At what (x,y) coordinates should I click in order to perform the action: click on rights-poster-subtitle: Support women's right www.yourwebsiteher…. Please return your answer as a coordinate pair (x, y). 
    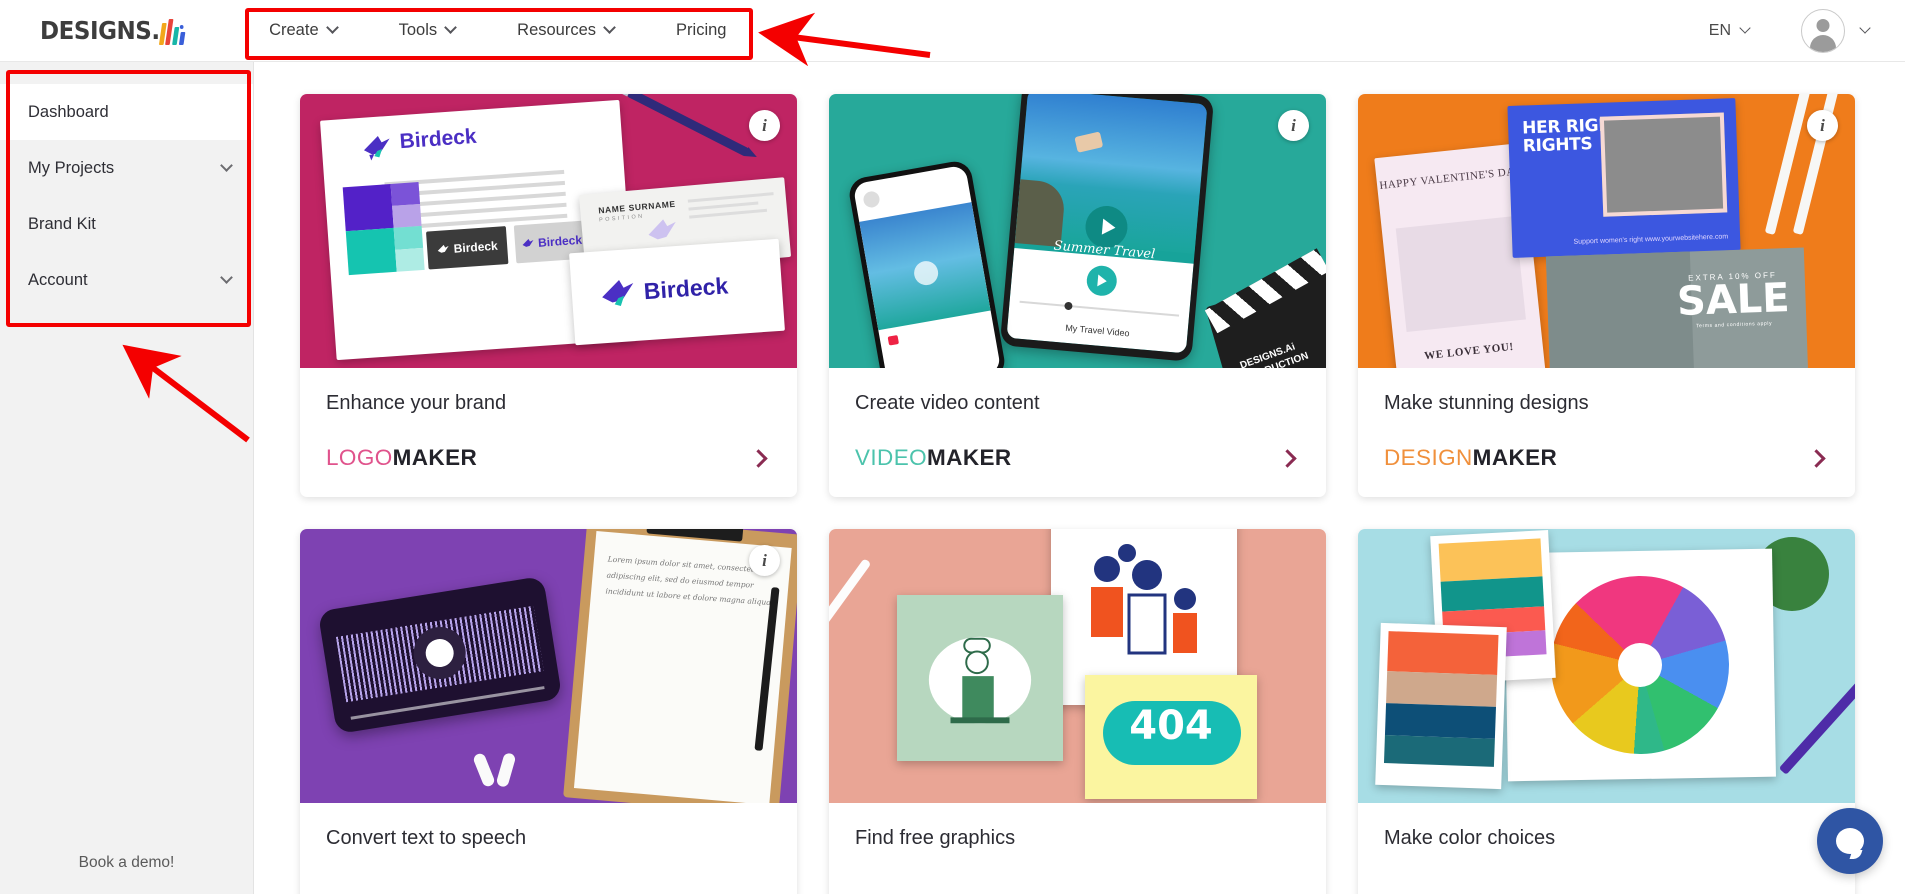
    Looking at the image, I should click on (1651, 239).